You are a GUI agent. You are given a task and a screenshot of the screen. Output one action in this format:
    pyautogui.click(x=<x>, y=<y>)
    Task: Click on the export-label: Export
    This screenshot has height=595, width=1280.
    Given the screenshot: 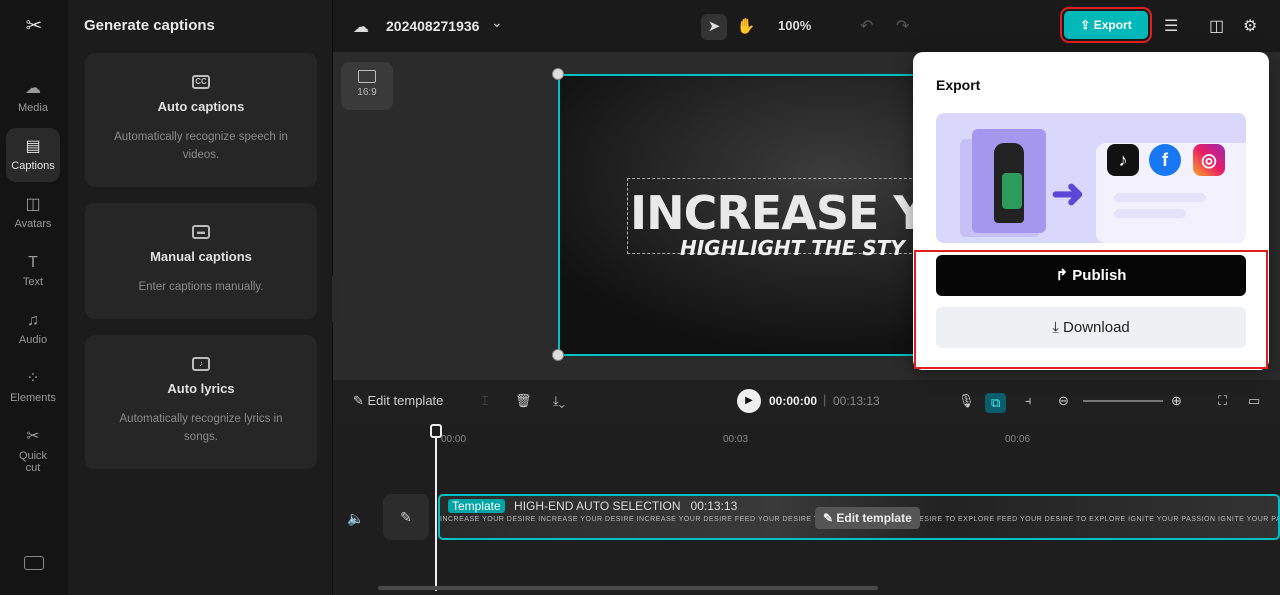 What is the action you would take?
    pyautogui.click(x=1112, y=25)
    